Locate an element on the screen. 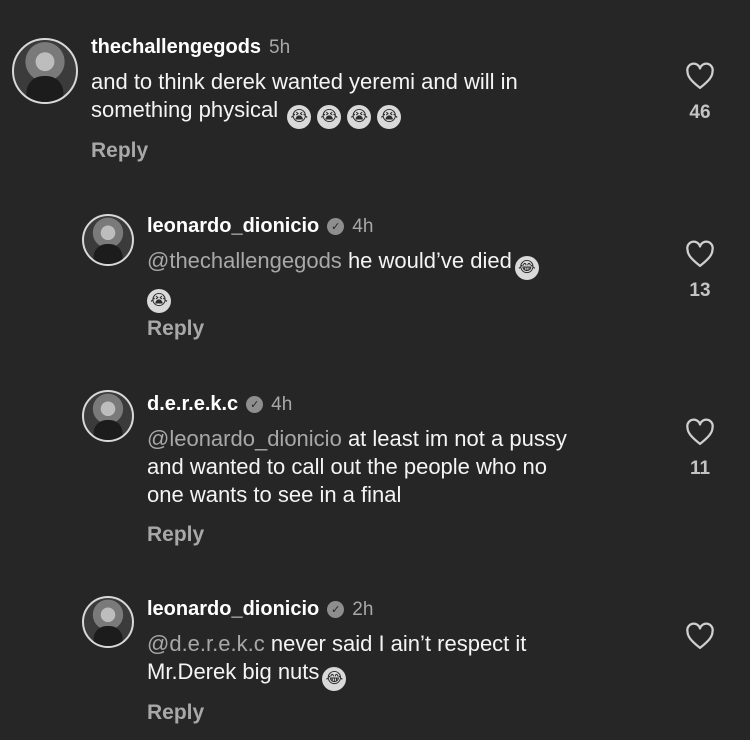 This screenshot has width=750, height=740. username: d.e.r.e.k.c is located at coordinates (192, 404).